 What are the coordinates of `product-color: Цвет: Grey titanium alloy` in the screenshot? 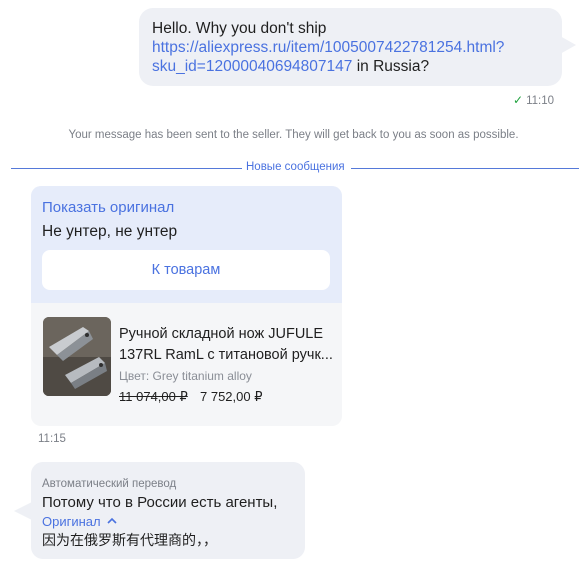 It's located at (185, 376).